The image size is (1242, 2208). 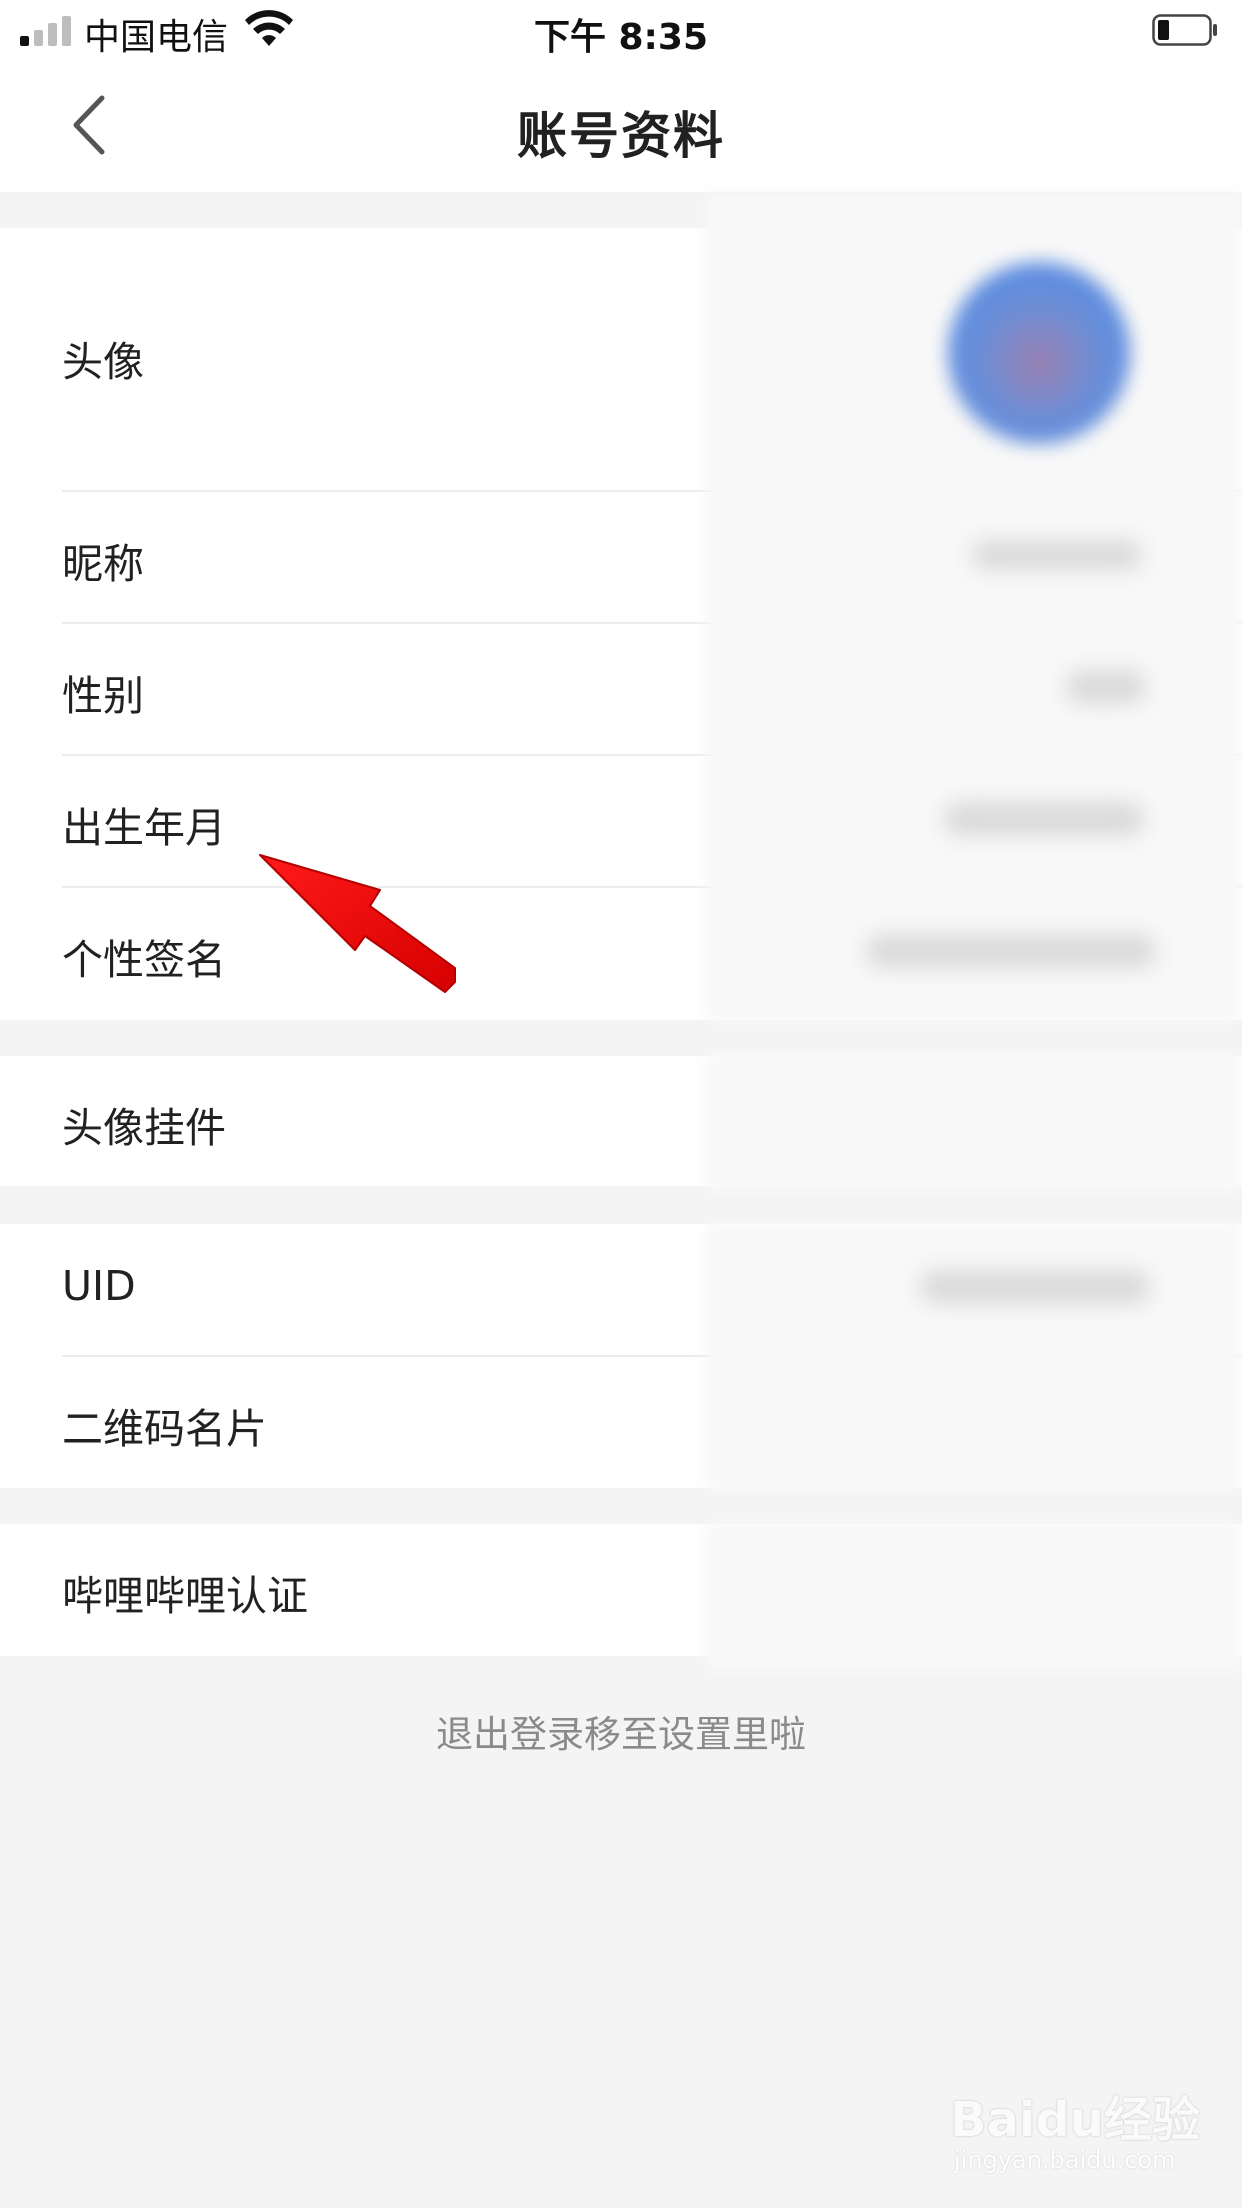 What do you see at coordinates (1035, 1287) in the screenshot?
I see `blurred-uid-value` at bounding box center [1035, 1287].